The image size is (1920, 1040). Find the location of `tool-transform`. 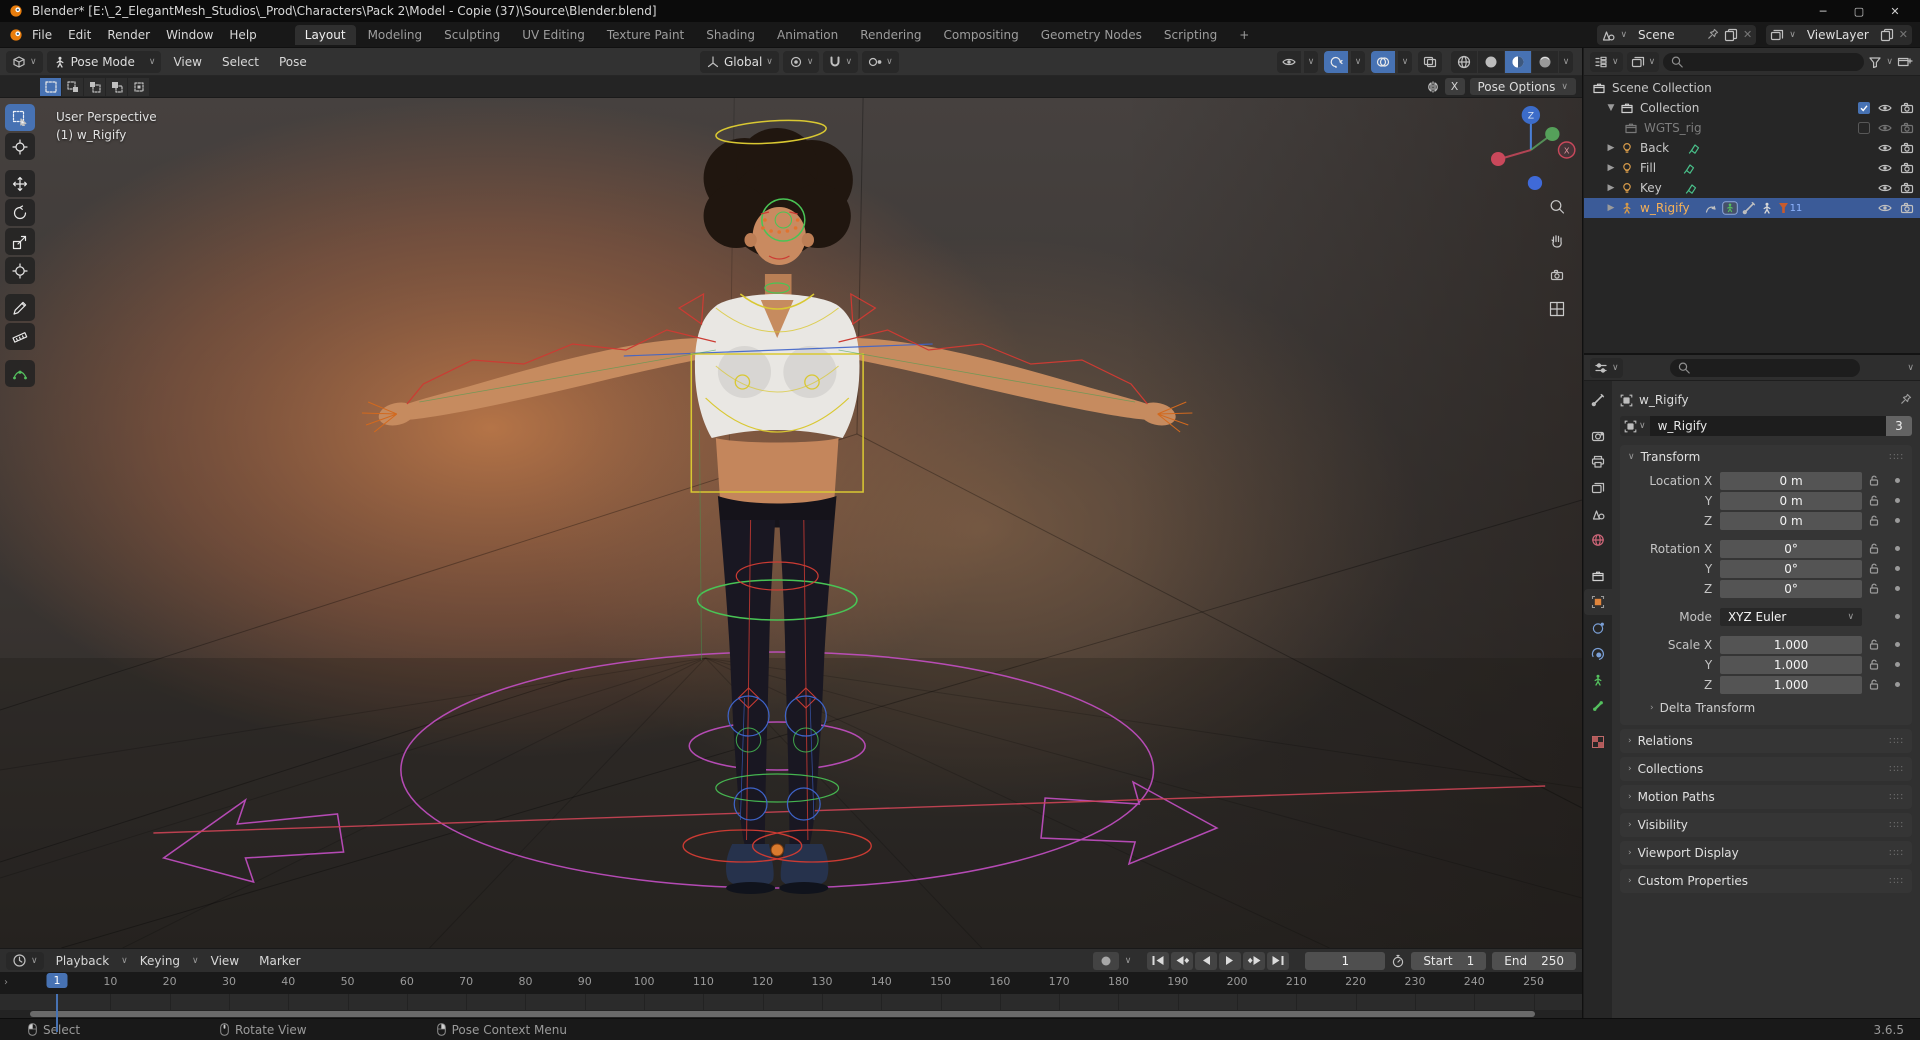

tool-transform is located at coordinates (20, 270).